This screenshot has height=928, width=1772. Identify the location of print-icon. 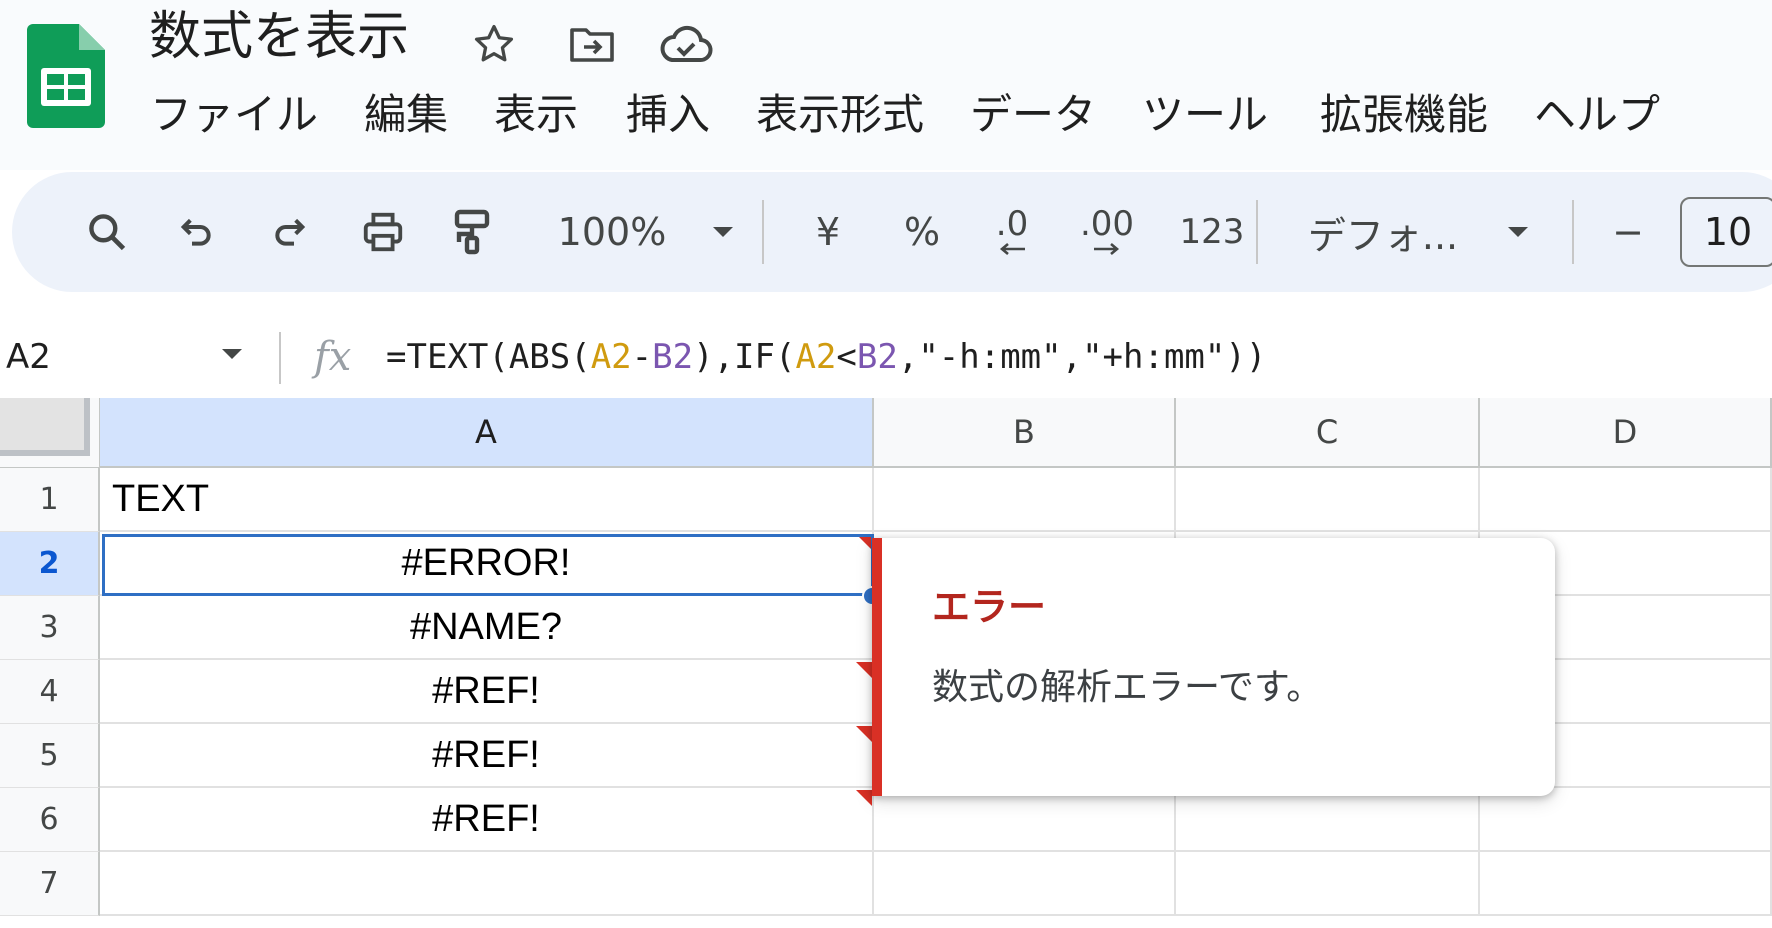
(383, 232).